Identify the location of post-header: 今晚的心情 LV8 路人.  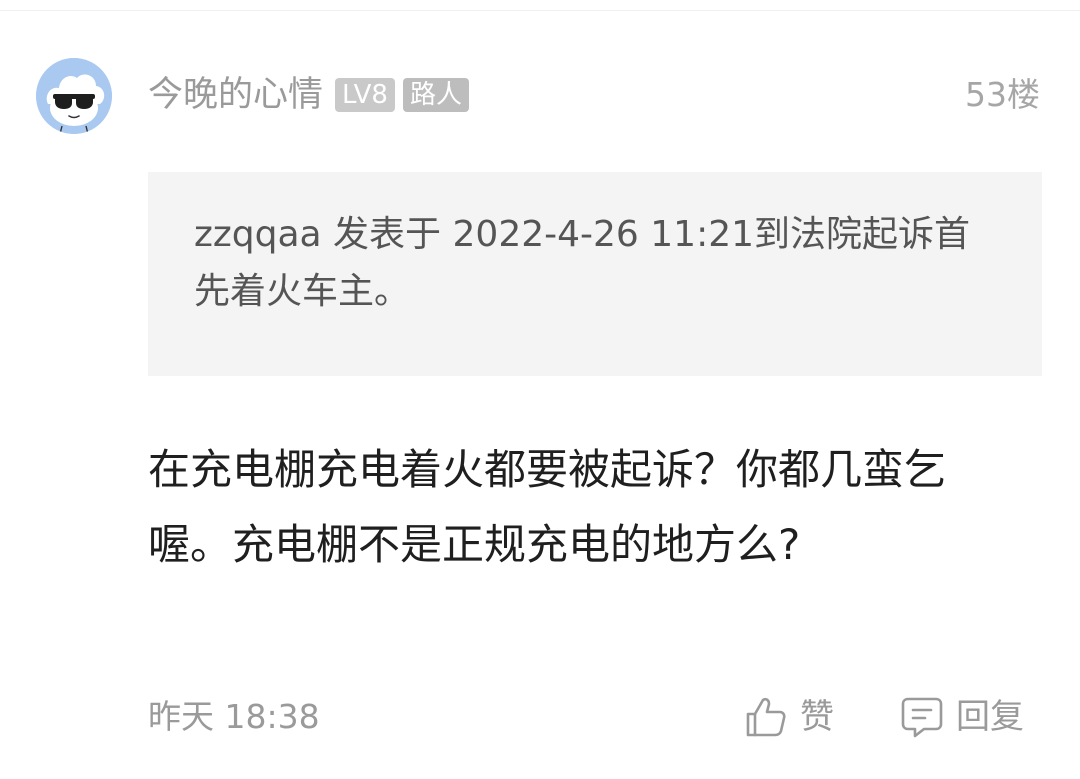
(308, 95).